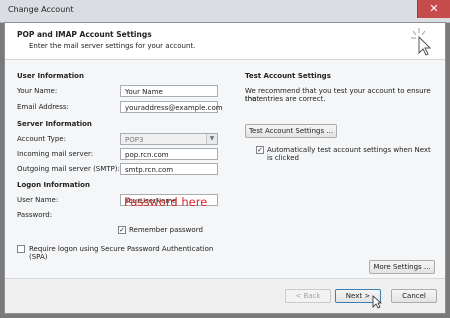 This screenshot has height=318, width=450. What do you see at coordinates (122, 230) in the screenshot?
I see `remember-password-checkbox: ✓` at bounding box center [122, 230].